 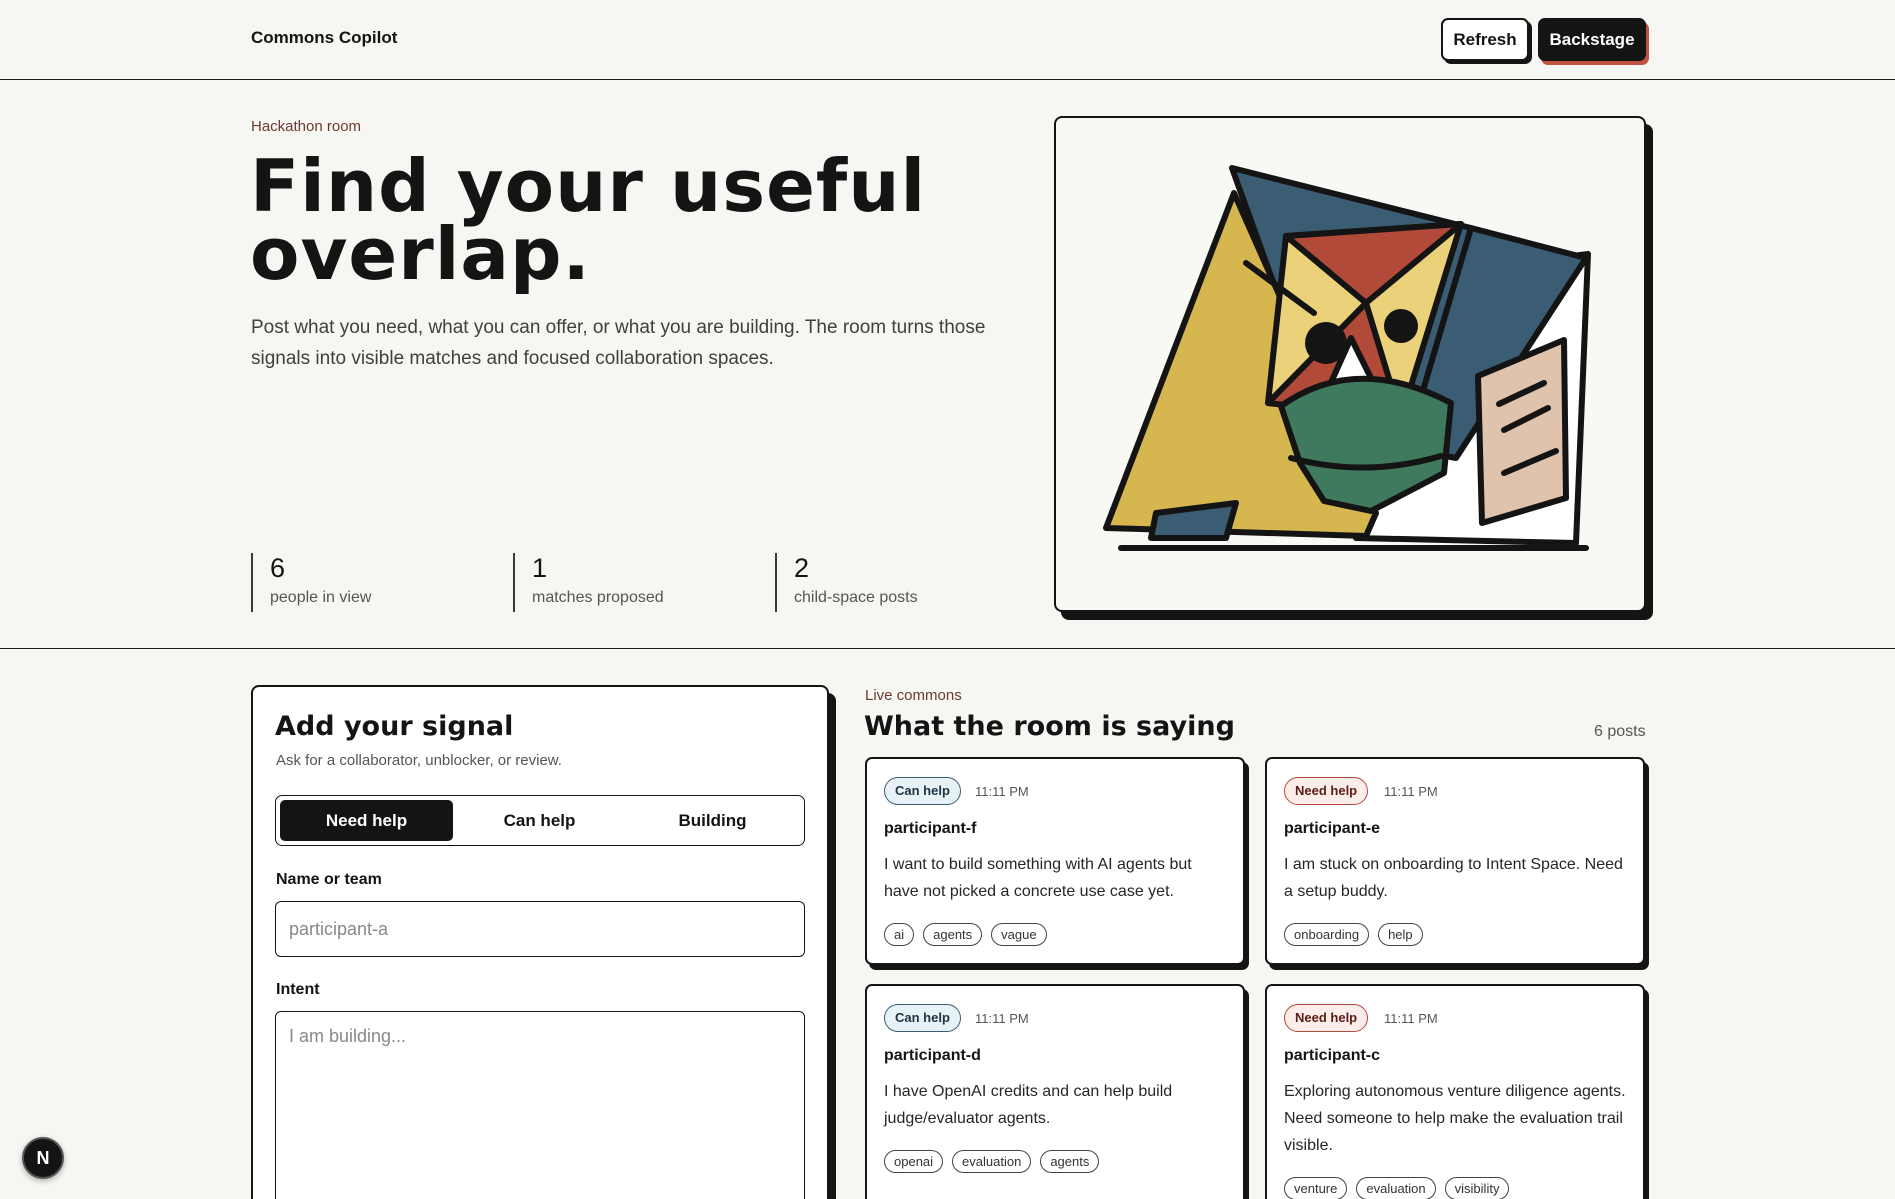 What do you see at coordinates (914, 1161) in the screenshot?
I see `tag: openai` at bounding box center [914, 1161].